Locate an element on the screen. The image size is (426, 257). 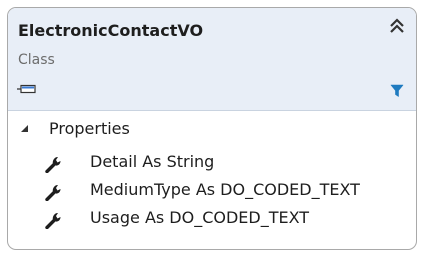
property-item-detail: Detail As String is located at coordinates (212, 165).